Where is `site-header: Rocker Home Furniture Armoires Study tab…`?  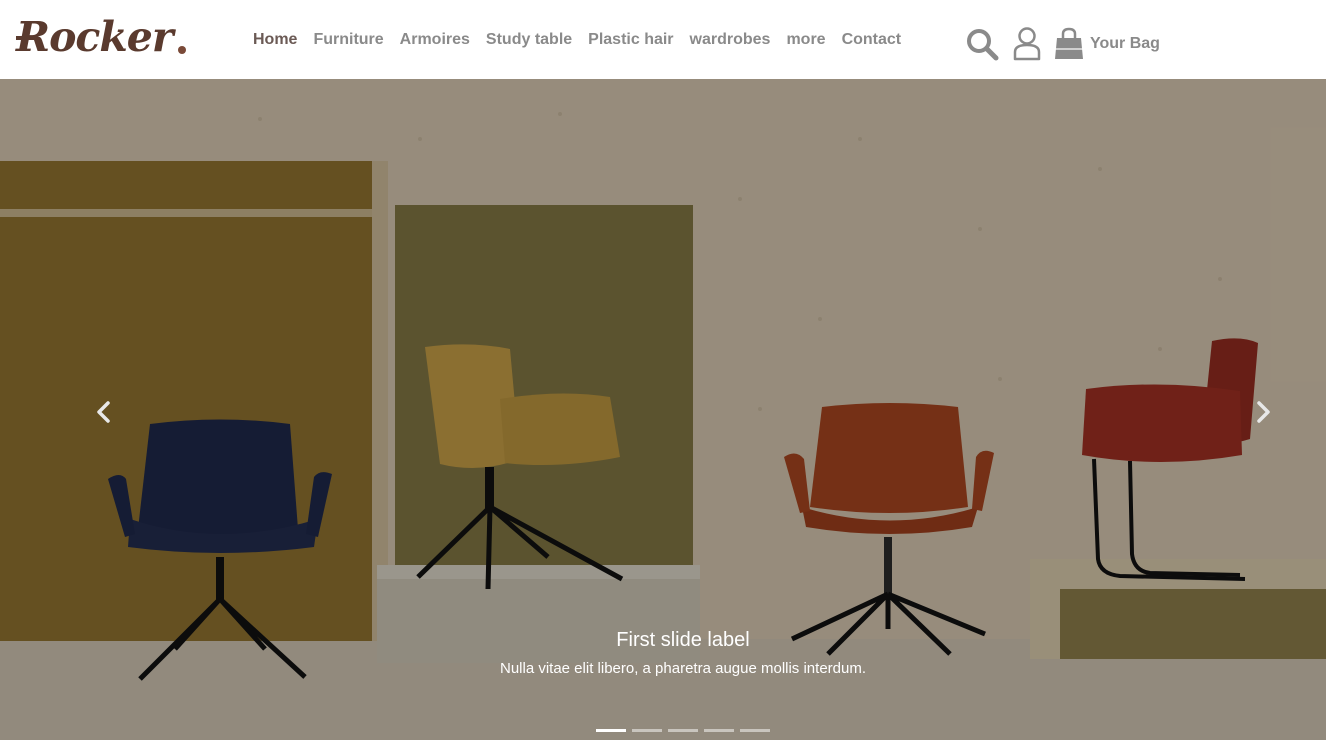 site-header: Rocker Home Furniture Armoires Study tab… is located at coordinates (663, 39).